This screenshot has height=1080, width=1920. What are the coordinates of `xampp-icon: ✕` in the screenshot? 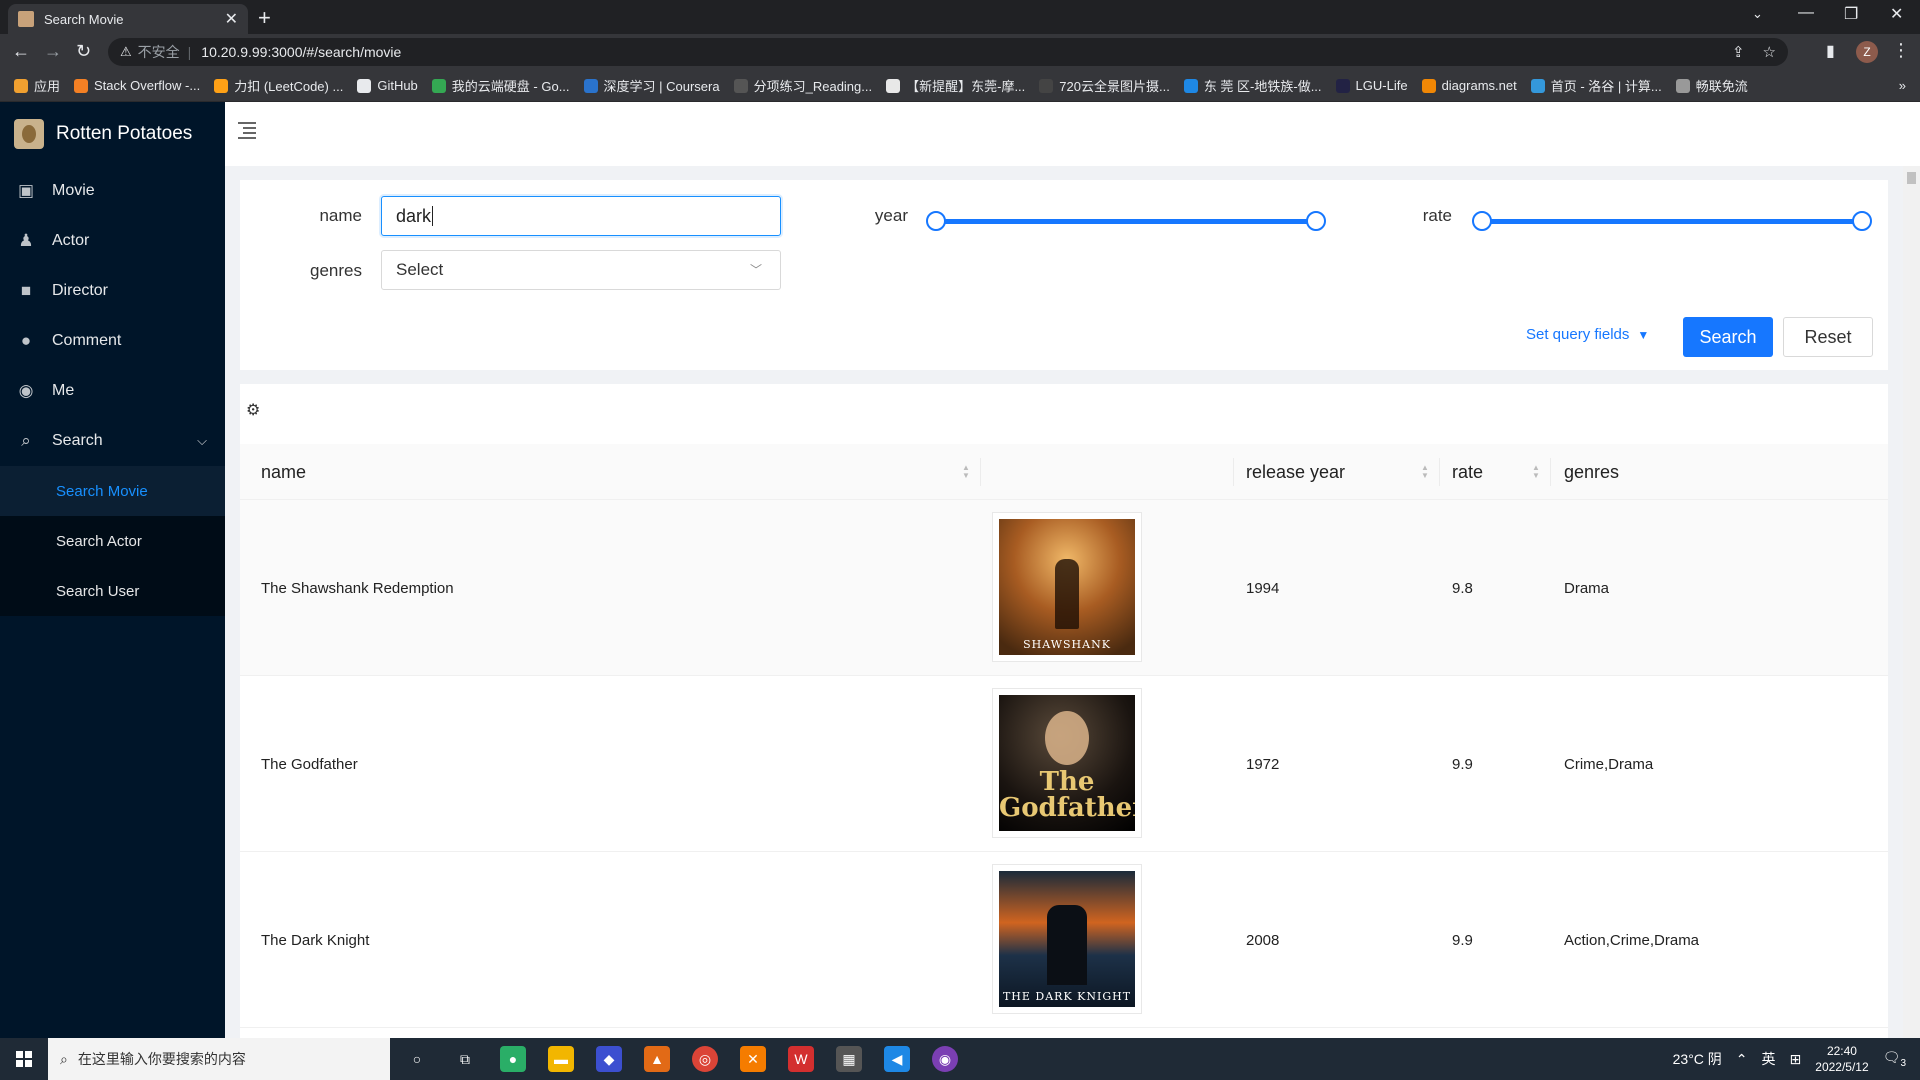 It's located at (753, 1059).